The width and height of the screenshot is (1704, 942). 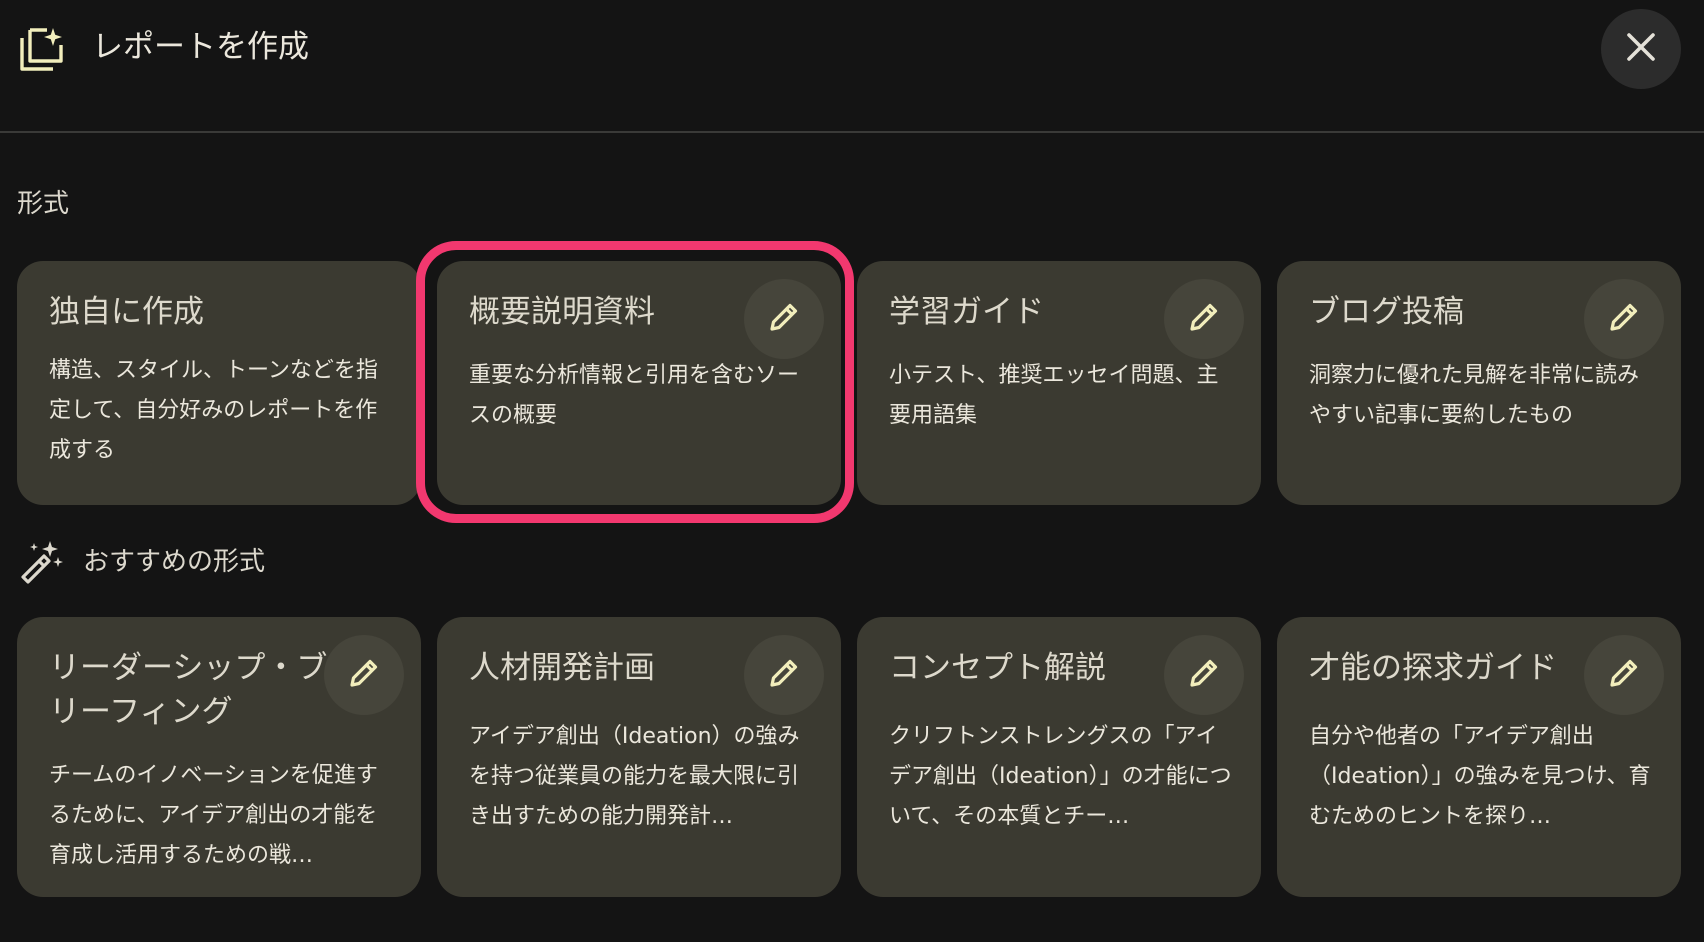 What do you see at coordinates (1386, 312) in the screenshot?
I see `card-title: ブログ投稿` at bounding box center [1386, 312].